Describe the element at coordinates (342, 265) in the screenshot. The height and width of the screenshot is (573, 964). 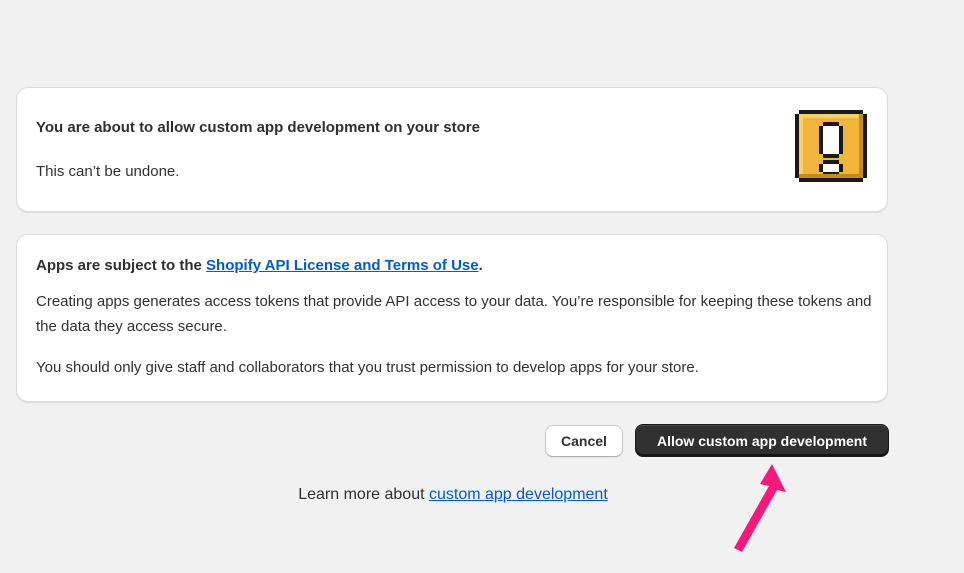
I see `api-license-link: Shopify API License and Terms of Use` at that location.